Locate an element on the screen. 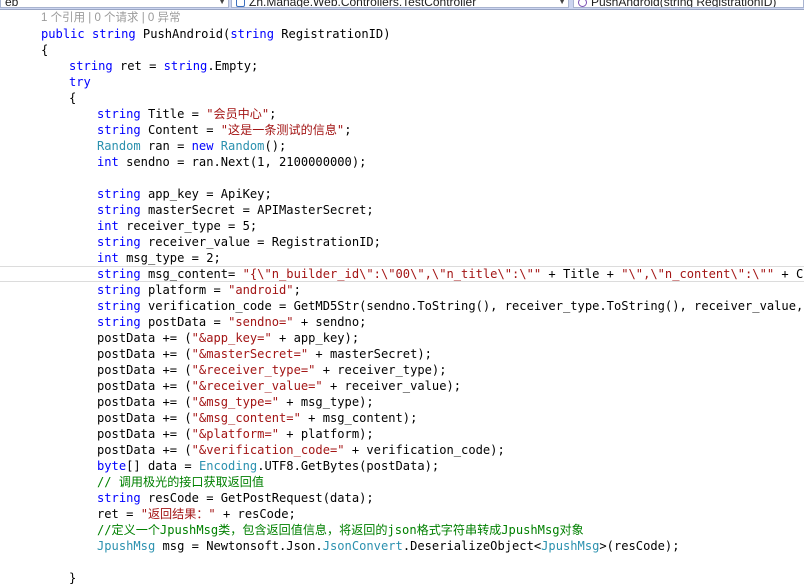 The image size is (804, 585). code-line: string Content = "这是一条测试的信息"; is located at coordinates (224, 130).